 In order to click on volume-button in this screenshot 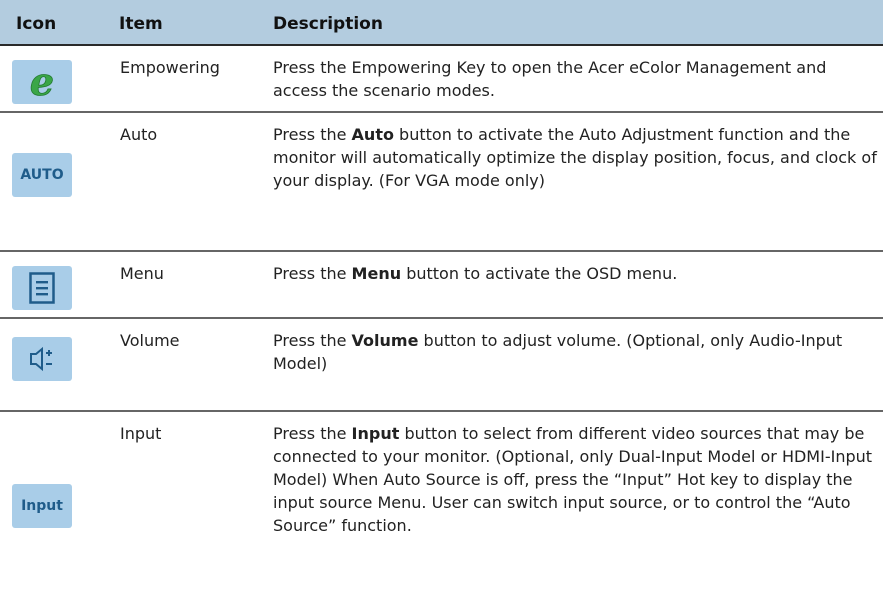, I will do `click(42, 359)`.